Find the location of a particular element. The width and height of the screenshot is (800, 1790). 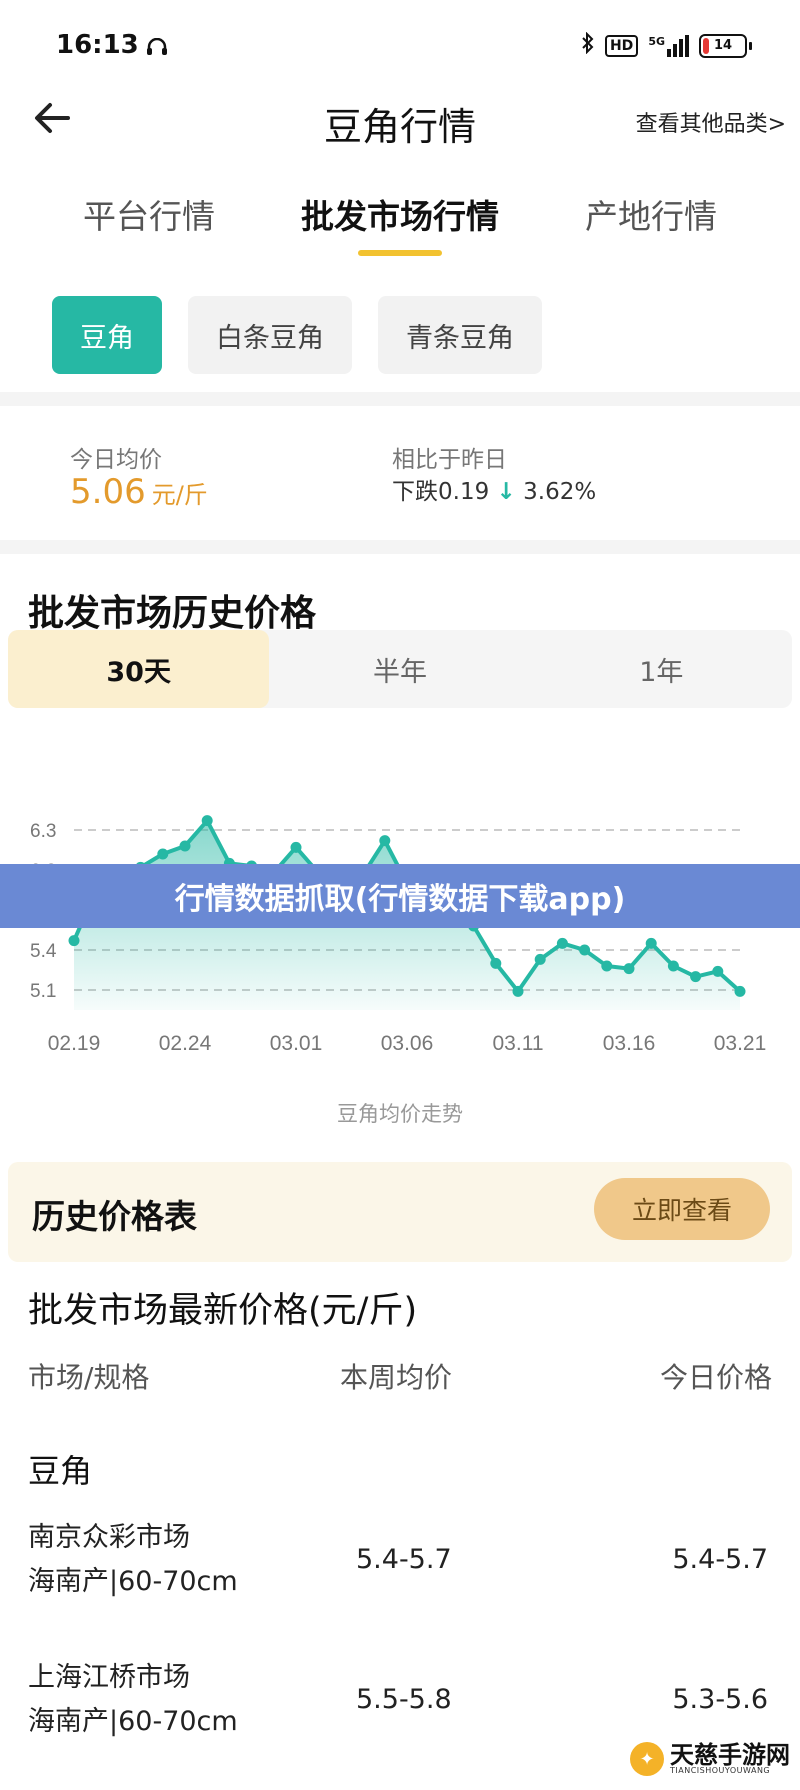

table-row-market: 南京众彩市场 海南产|60-70cm is located at coordinates (133, 1559).